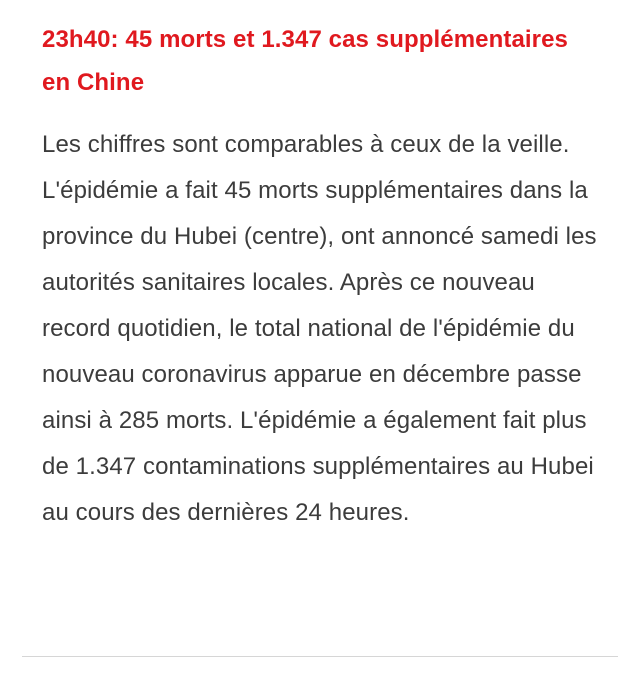  I want to click on entry-divider, so click(320, 656).